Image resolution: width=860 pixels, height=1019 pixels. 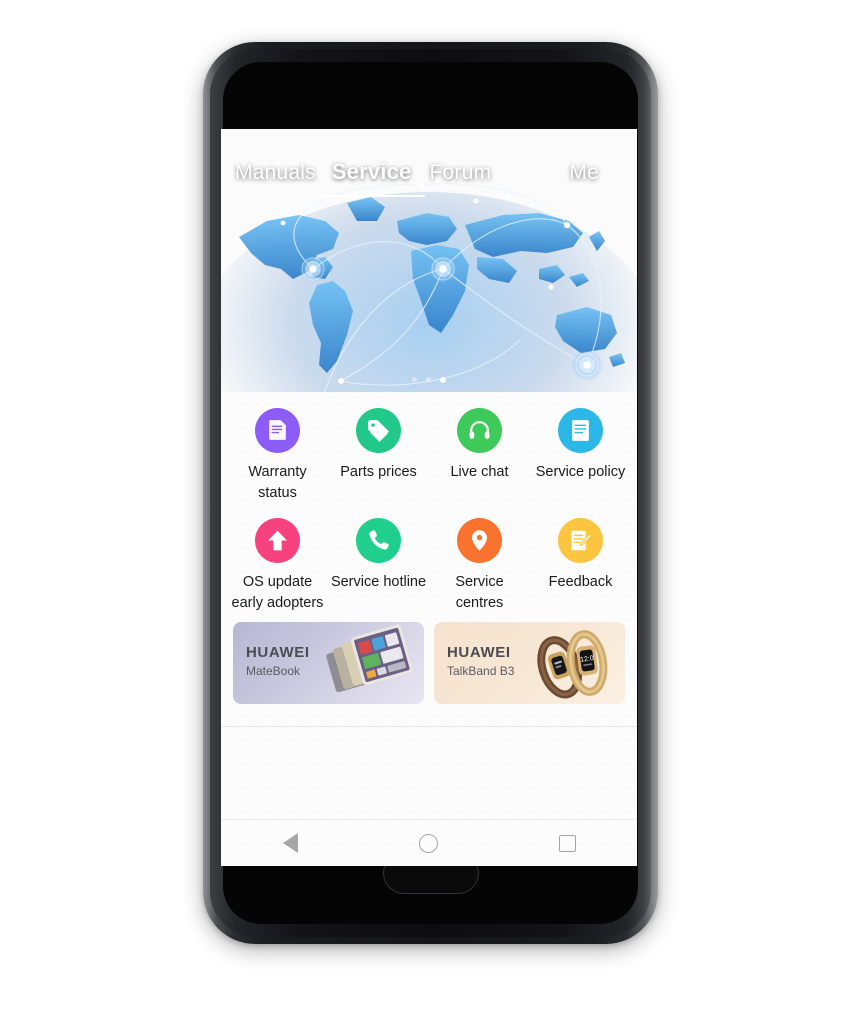 I want to click on shortcut-label: Service hotline, so click(x=378, y=582).